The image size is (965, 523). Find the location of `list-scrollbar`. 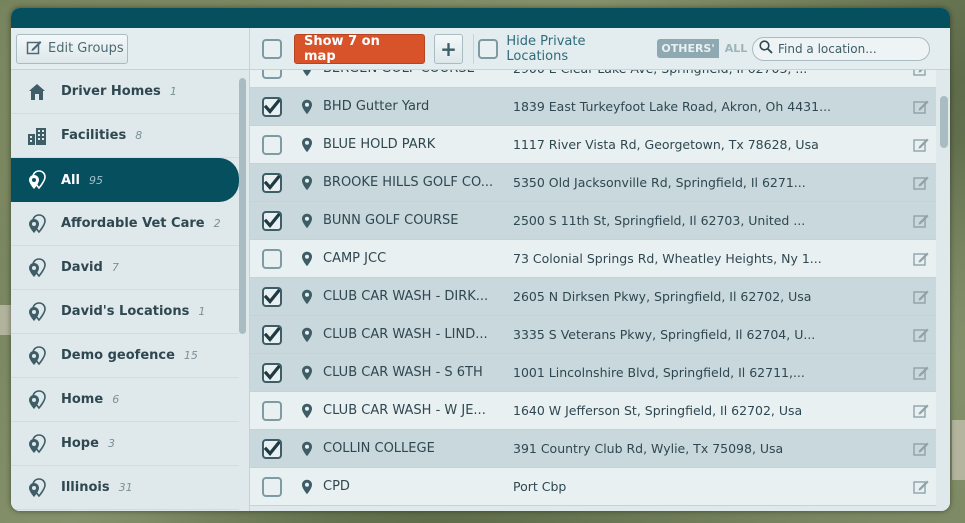

list-scrollbar is located at coordinates (944, 122).